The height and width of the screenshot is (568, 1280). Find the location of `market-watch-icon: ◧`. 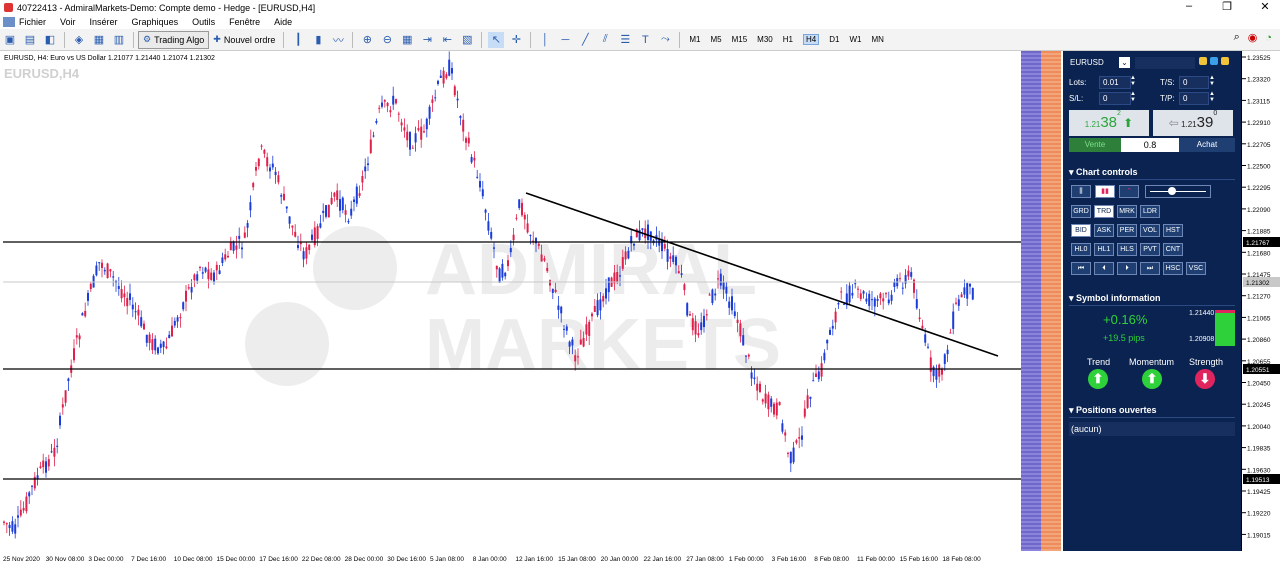

market-watch-icon: ◧ is located at coordinates (50, 40).